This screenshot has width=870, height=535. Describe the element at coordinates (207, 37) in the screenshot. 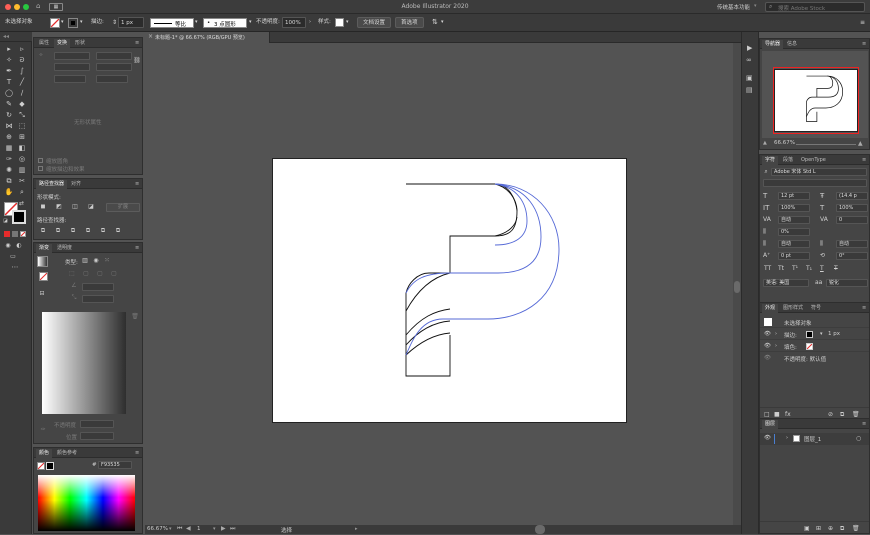

I see `document-tab: × 未标题-1* @ 66.67% (RGB/GPU 预览)` at that location.